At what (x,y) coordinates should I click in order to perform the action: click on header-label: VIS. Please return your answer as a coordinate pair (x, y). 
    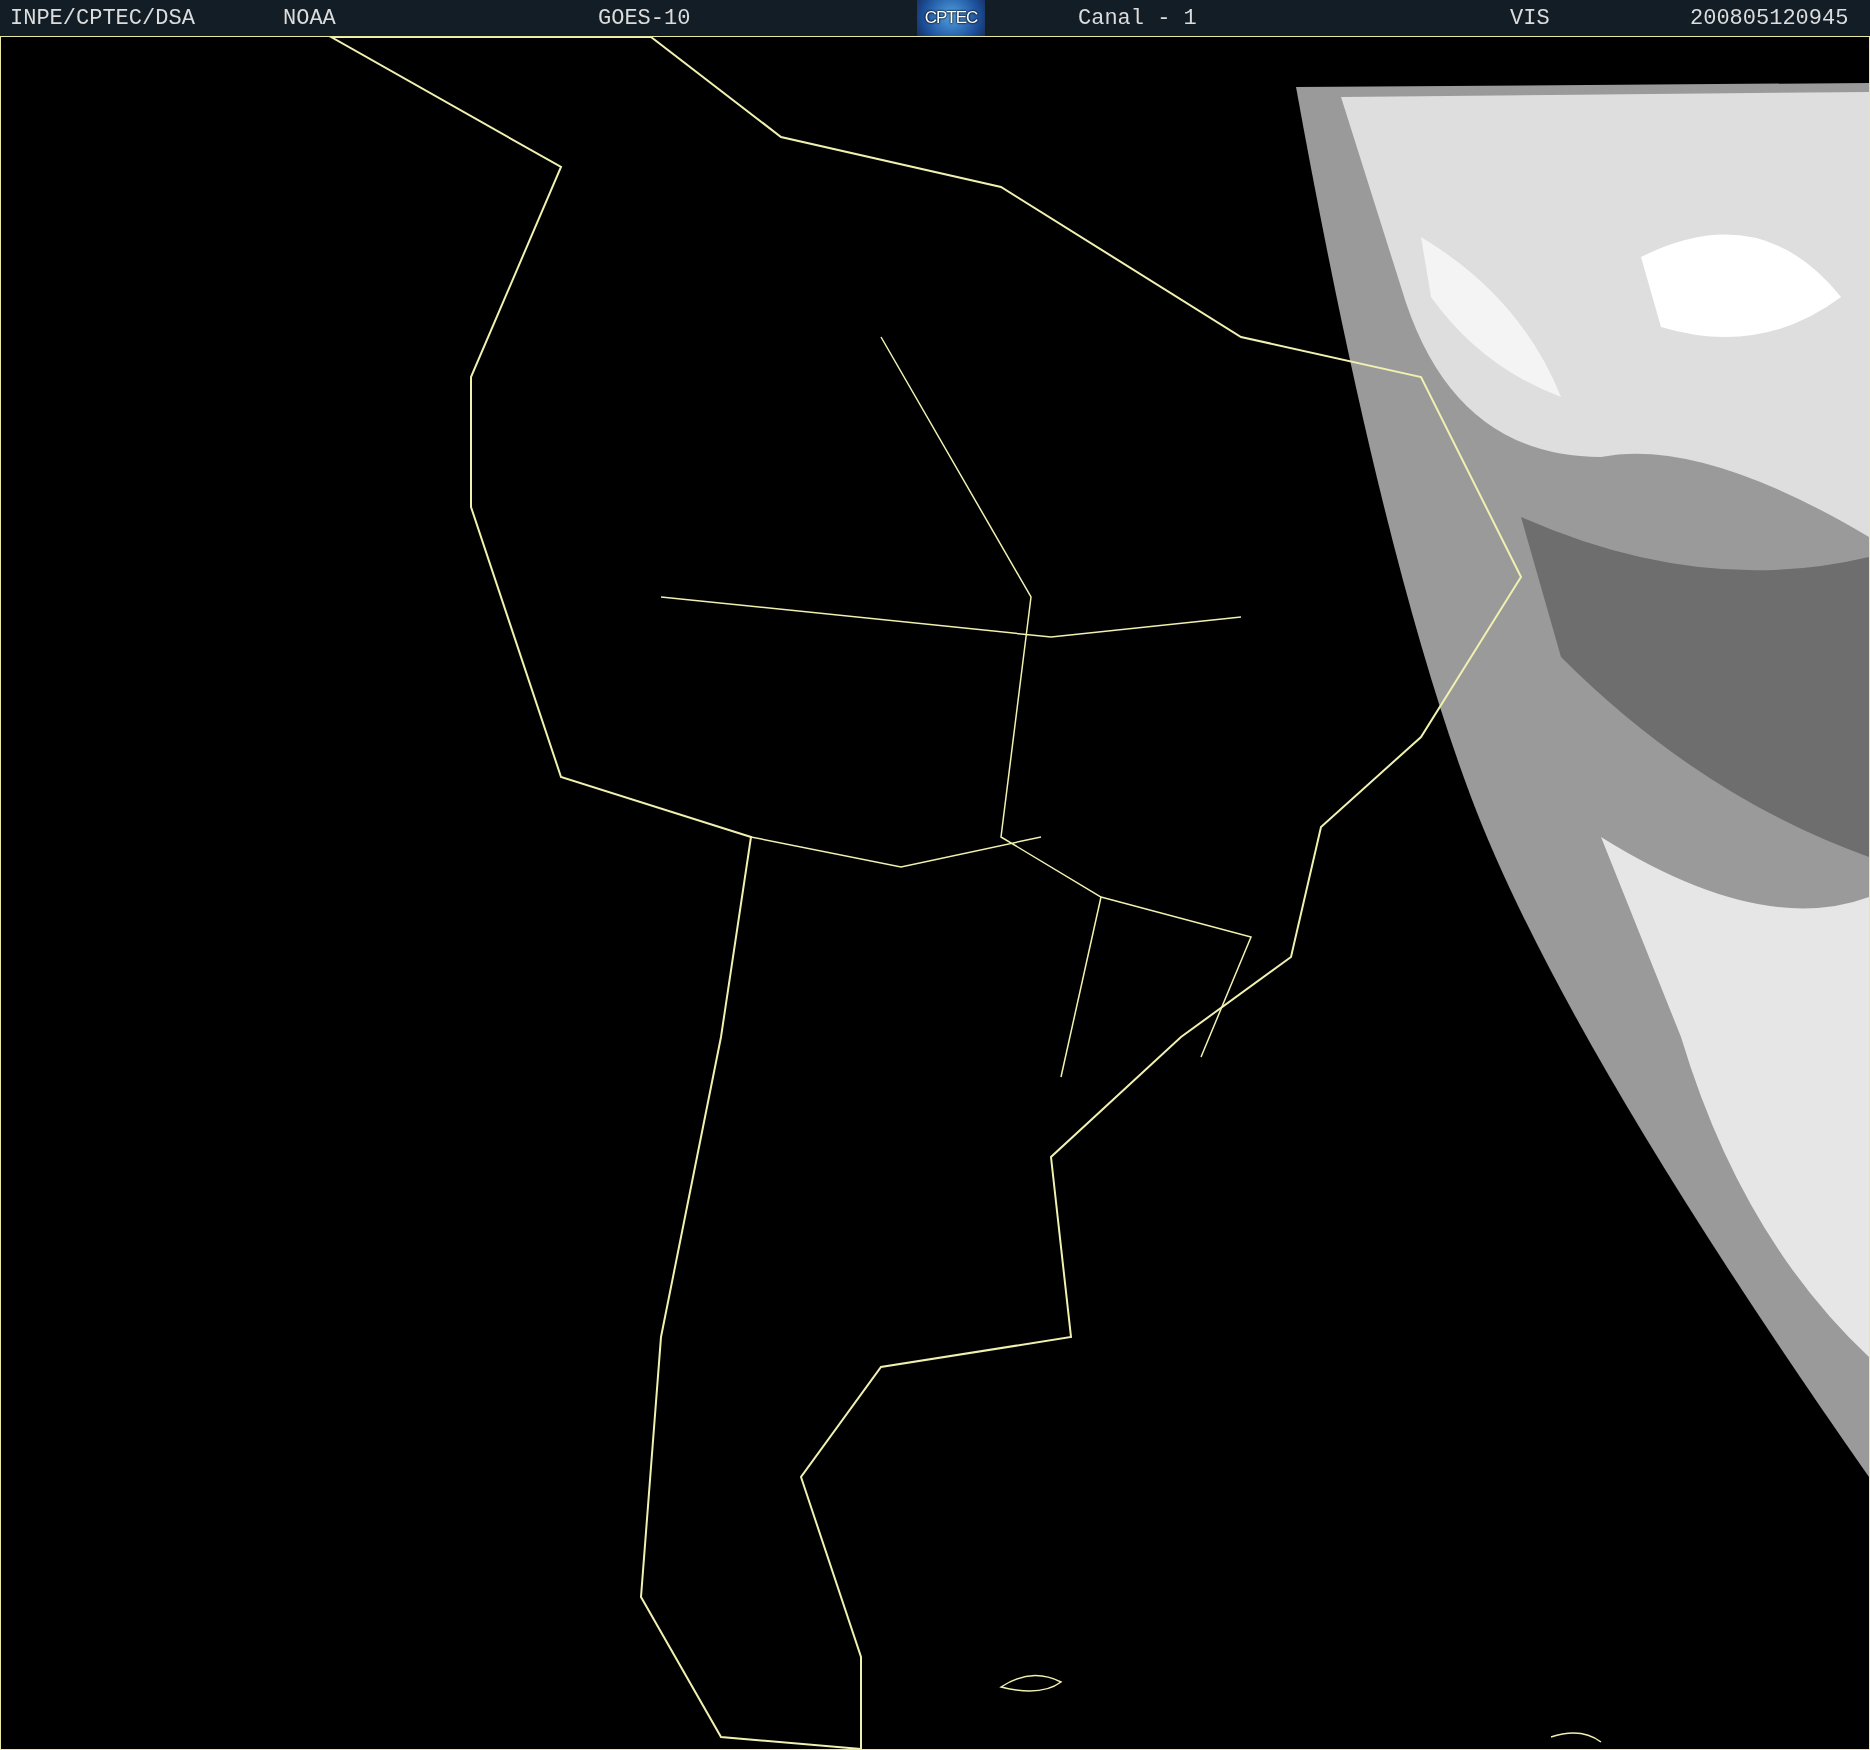
    Looking at the image, I should click on (1530, 18).